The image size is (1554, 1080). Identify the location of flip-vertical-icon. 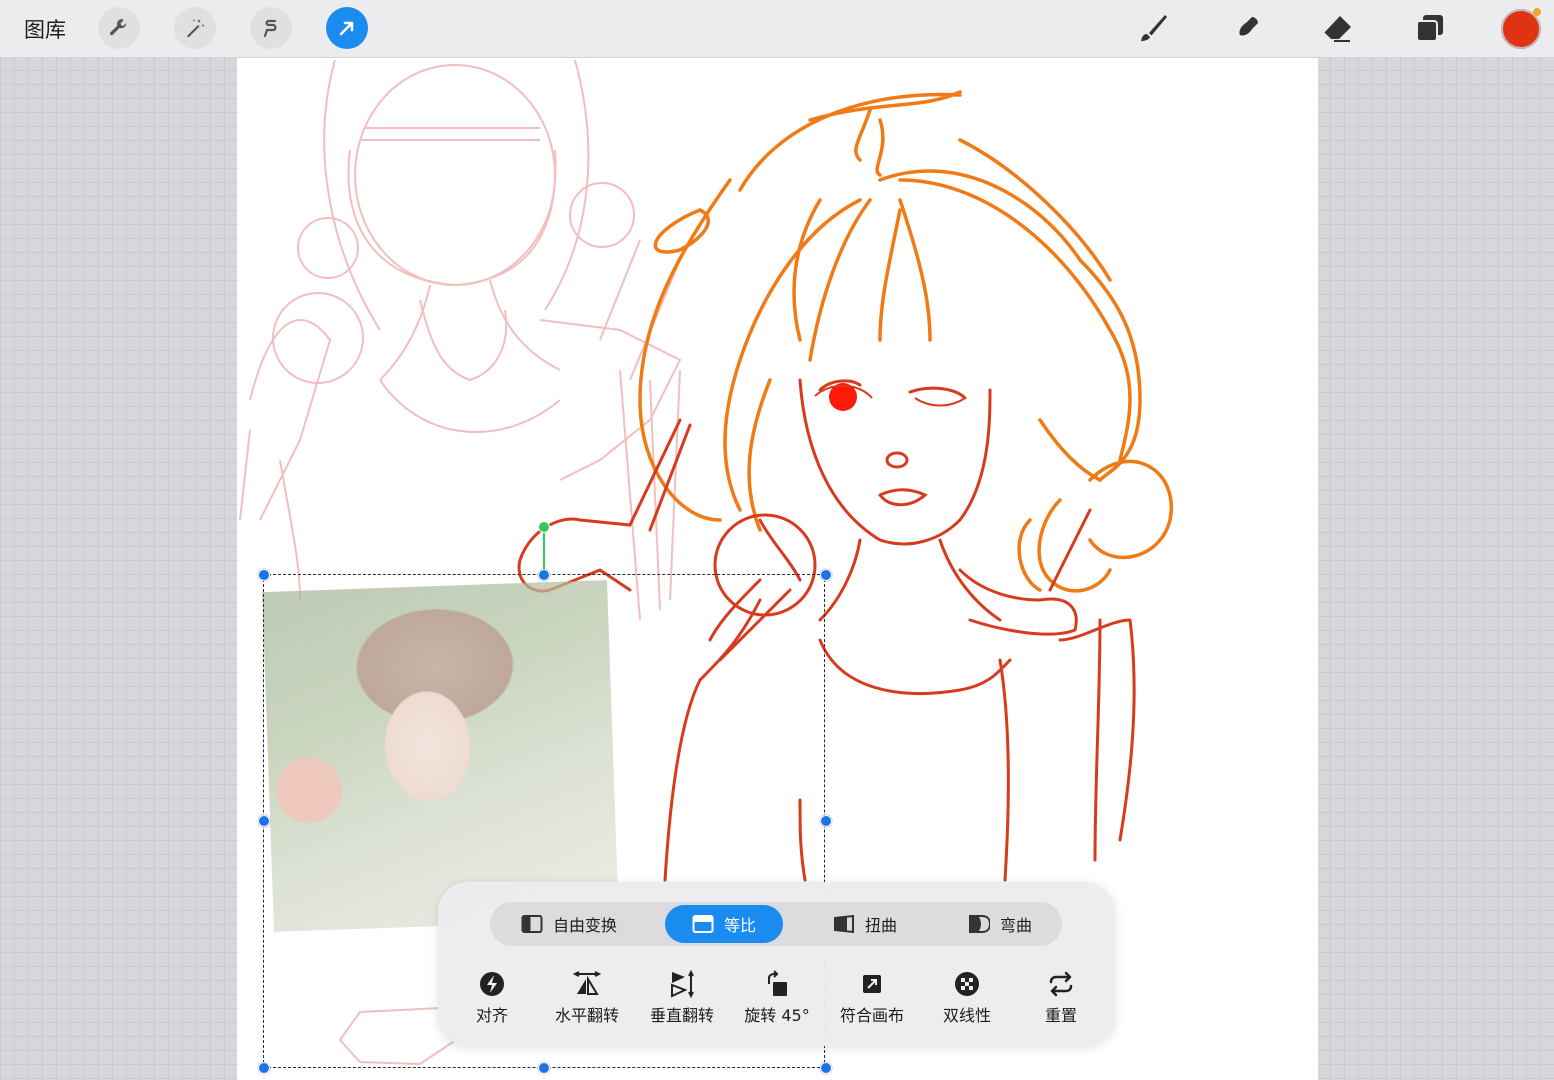
(682, 984).